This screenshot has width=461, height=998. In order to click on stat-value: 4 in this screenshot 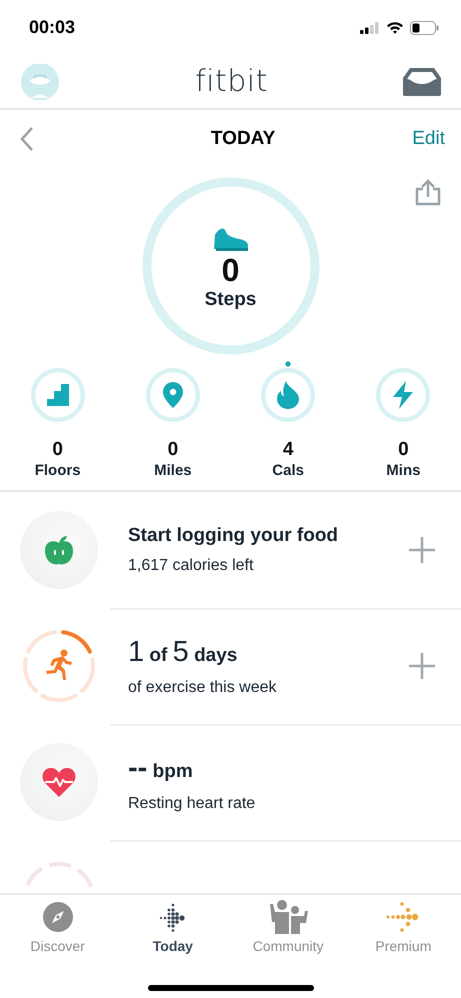, I will do `click(288, 450)`.